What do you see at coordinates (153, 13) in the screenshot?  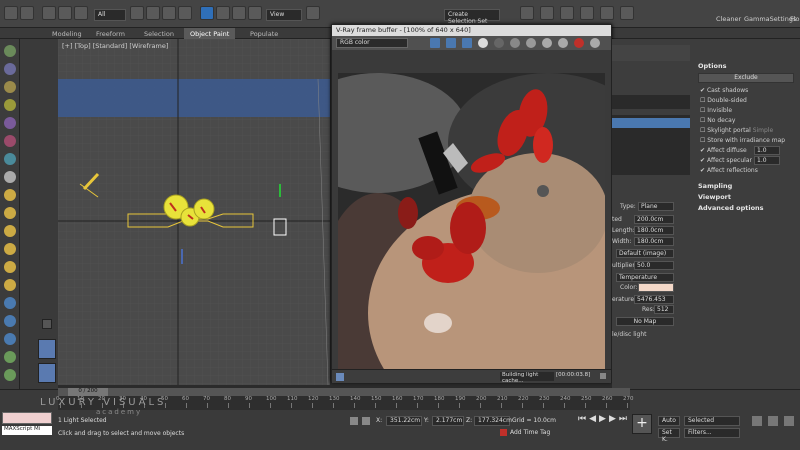 I see `select-by-name-icon` at bounding box center [153, 13].